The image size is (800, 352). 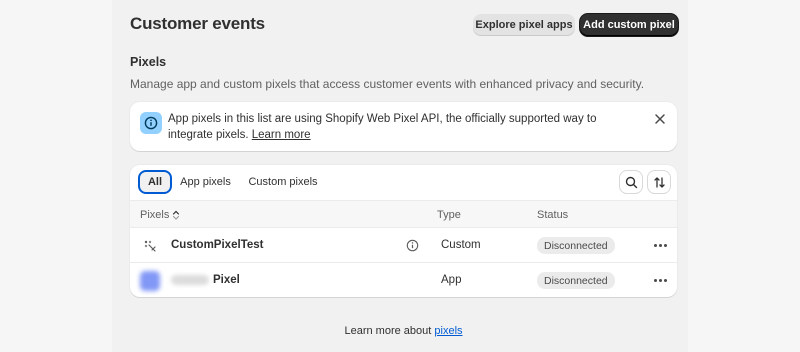 I want to click on status-column-header: Status, so click(x=553, y=215).